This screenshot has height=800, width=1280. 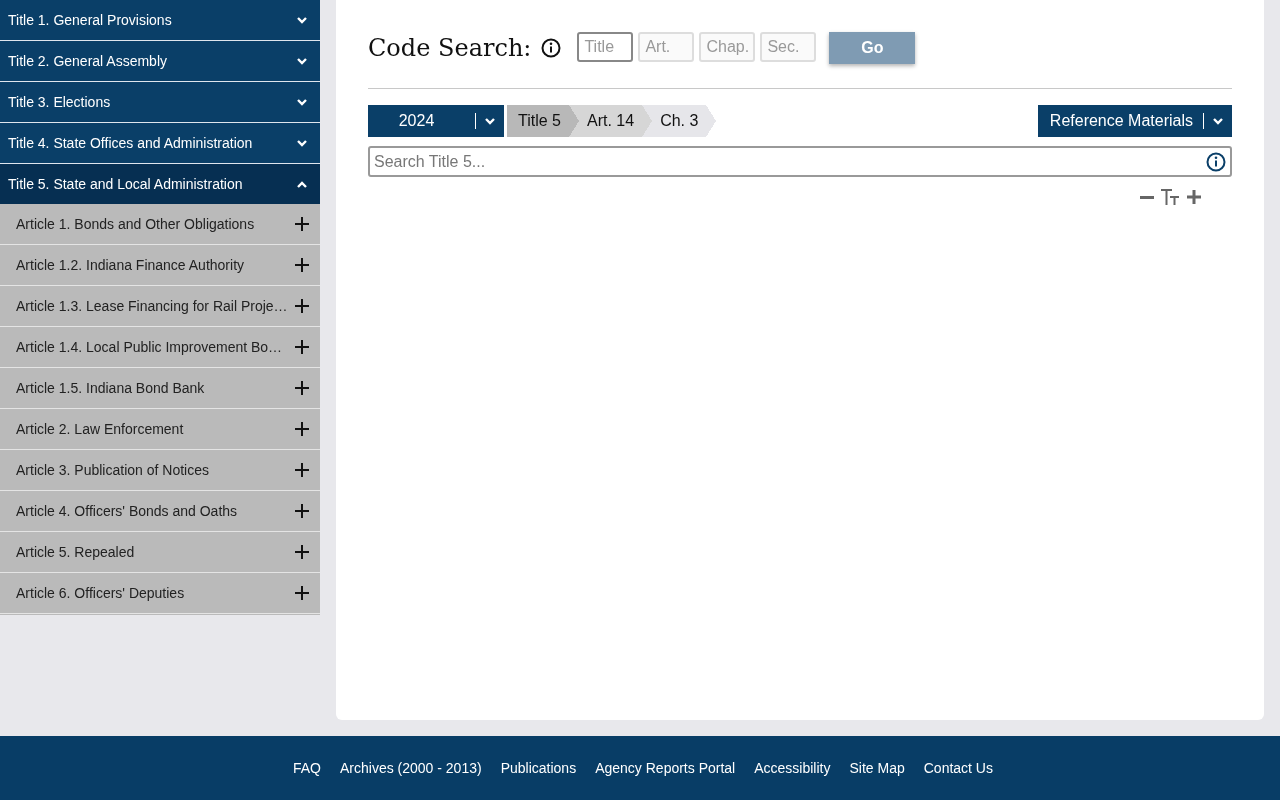 What do you see at coordinates (684, 121) in the screenshot?
I see `breadcrumb-item: Ch. 3` at bounding box center [684, 121].